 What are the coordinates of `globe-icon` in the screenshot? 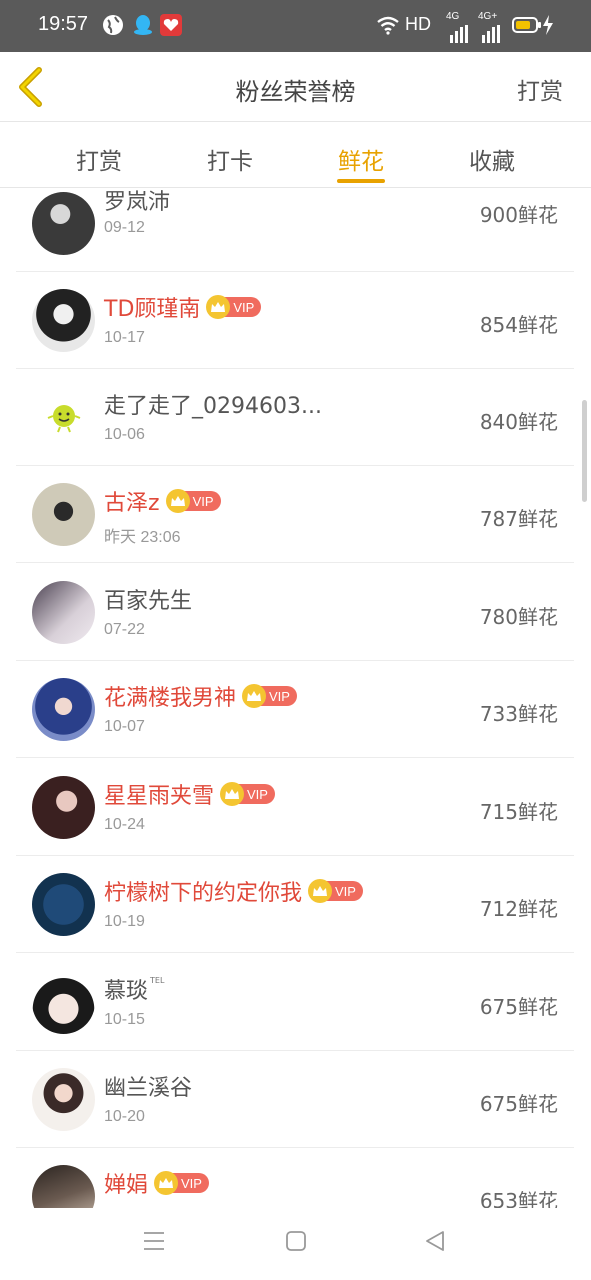 It's located at (113, 25).